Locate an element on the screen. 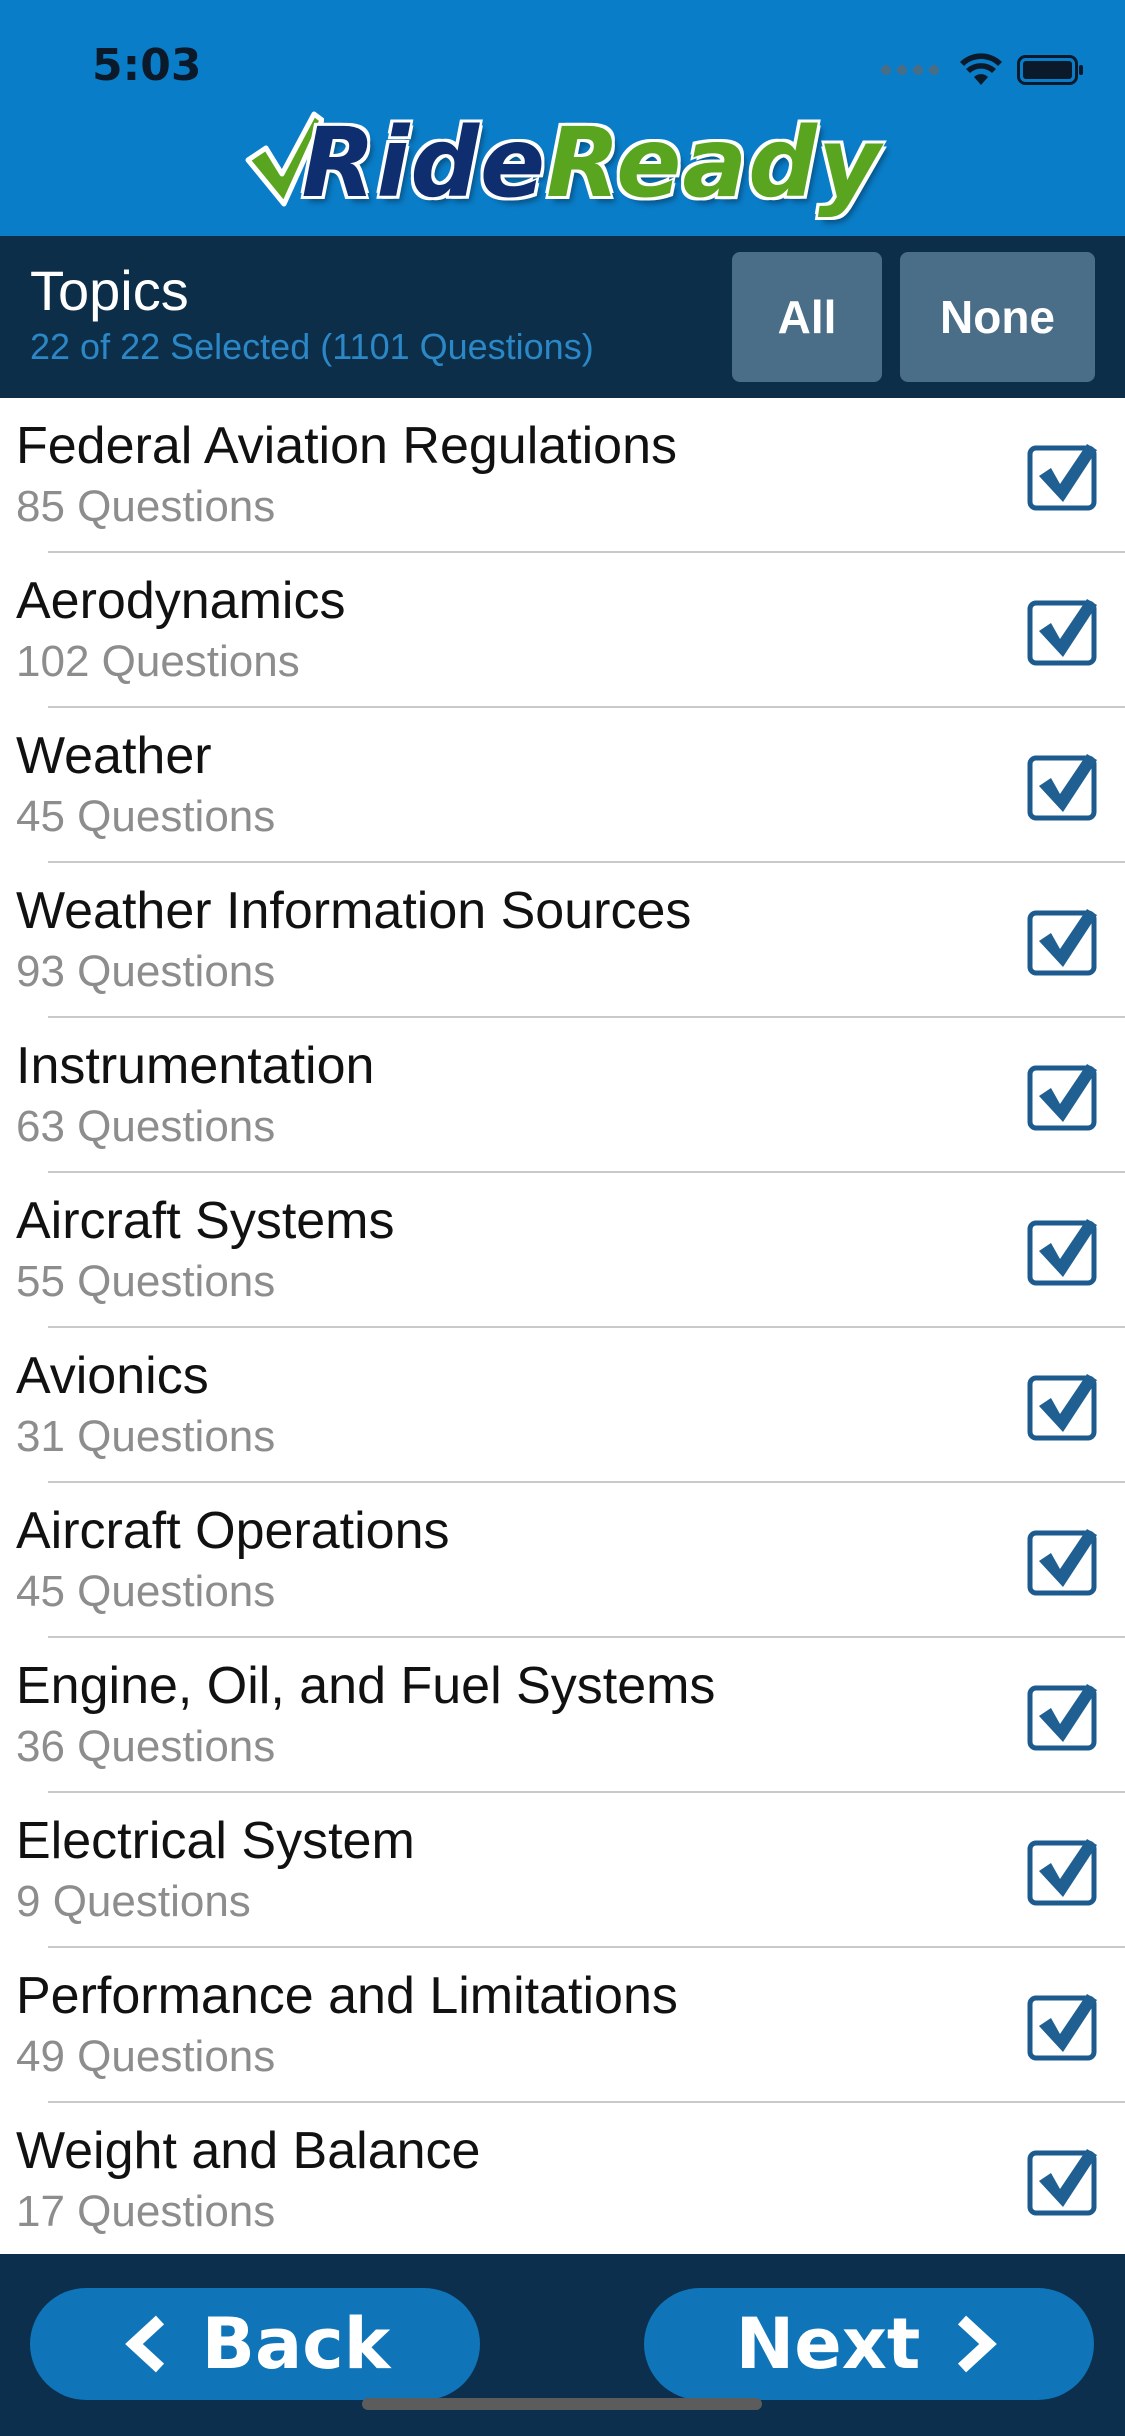  next-label: Next is located at coordinates (828, 2344).